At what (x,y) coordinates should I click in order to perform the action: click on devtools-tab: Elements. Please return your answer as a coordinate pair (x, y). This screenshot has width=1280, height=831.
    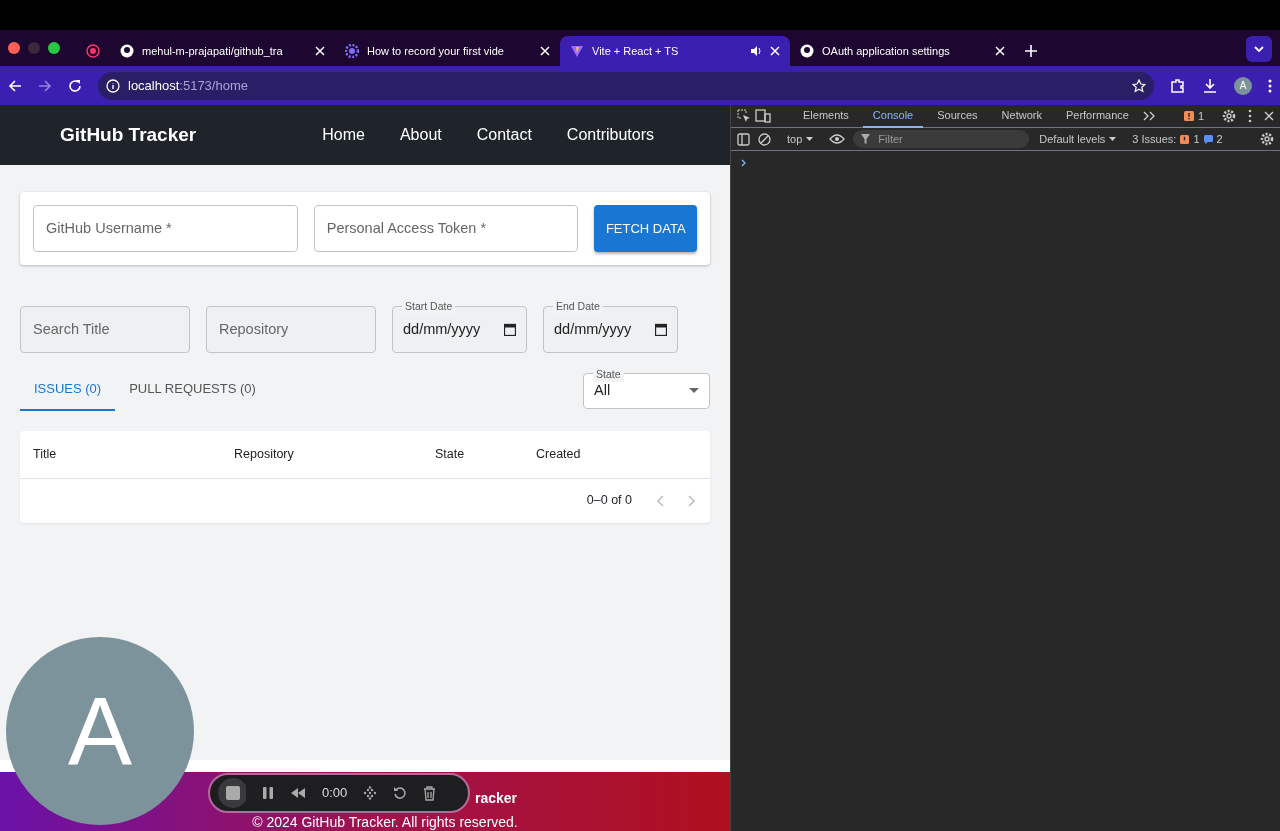
    Looking at the image, I should click on (826, 116).